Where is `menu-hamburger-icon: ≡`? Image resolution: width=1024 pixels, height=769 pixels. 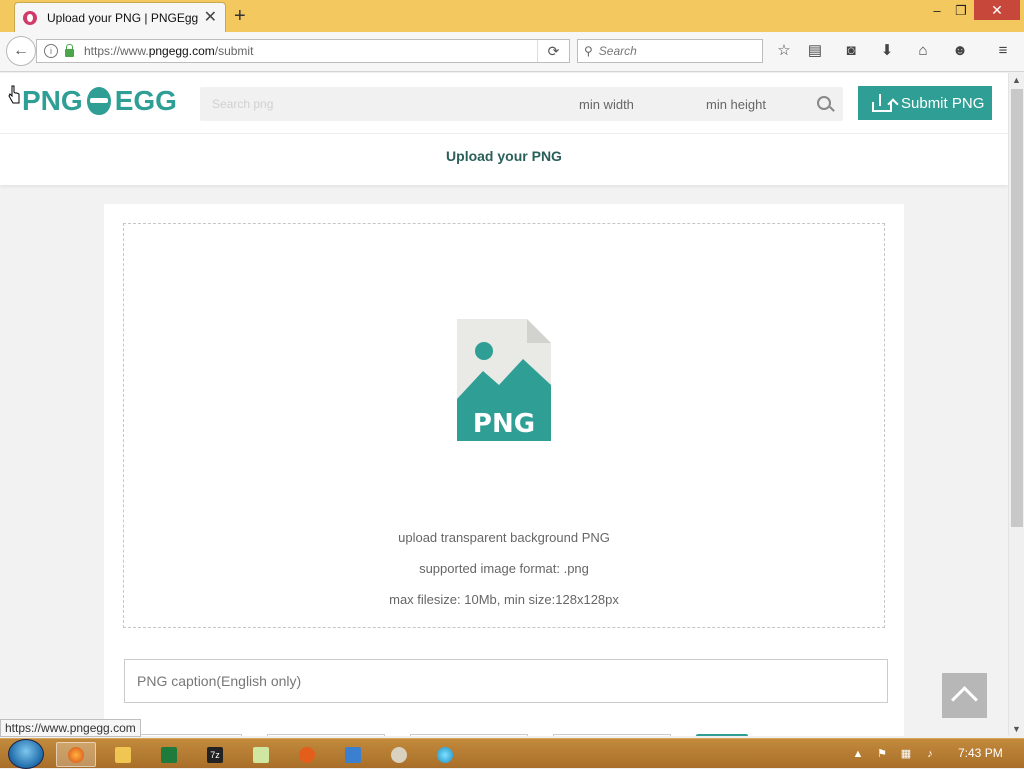 menu-hamburger-icon: ≡ is located at coordinates (1003, 51).